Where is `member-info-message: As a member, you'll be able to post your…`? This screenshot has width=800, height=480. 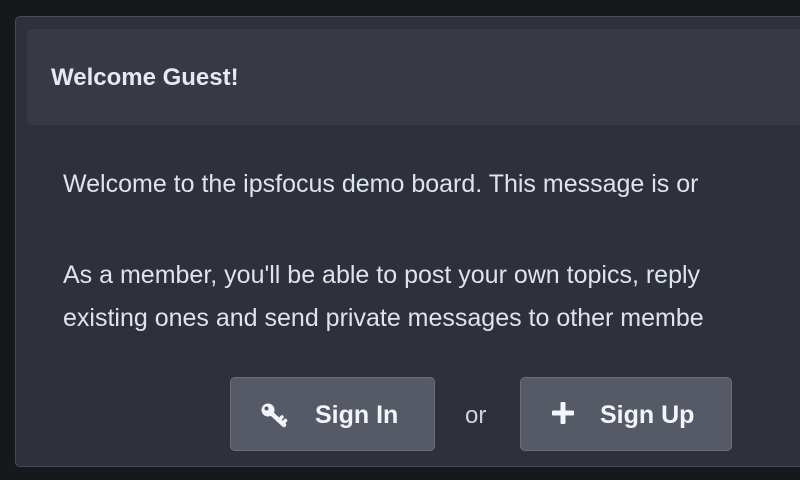
member-info-message: As a member, you'll be able to post your… is located at coordinates (383, 297).